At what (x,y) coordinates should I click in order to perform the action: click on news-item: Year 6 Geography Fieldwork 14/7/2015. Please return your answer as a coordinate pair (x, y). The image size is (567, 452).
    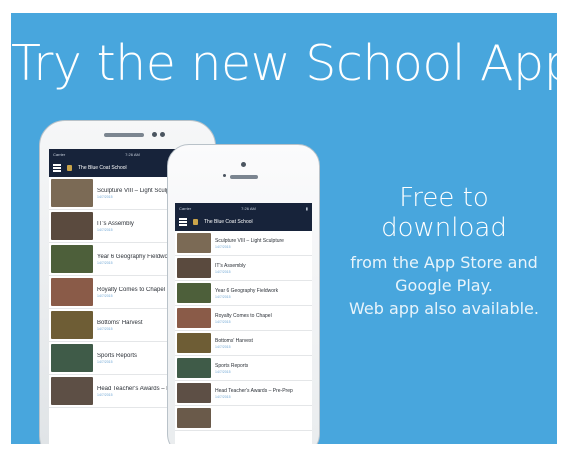
    Looking at the image, I should click on (243, 293).